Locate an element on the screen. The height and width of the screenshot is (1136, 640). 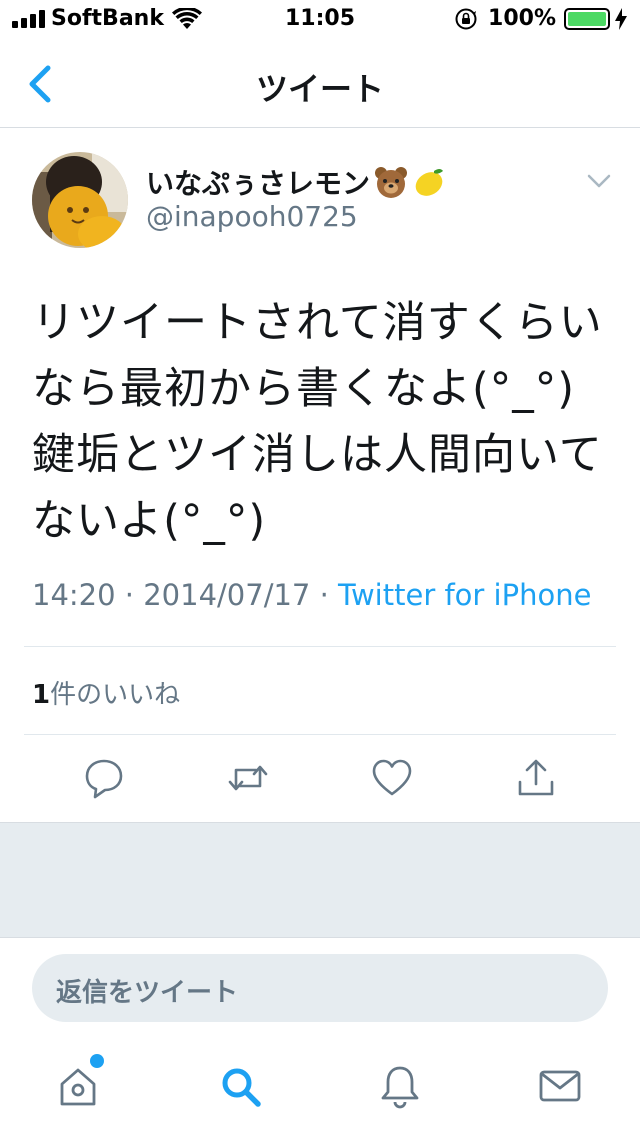
tweet-text-line: ないよ(°_°) is located at coordinates (149, 521).